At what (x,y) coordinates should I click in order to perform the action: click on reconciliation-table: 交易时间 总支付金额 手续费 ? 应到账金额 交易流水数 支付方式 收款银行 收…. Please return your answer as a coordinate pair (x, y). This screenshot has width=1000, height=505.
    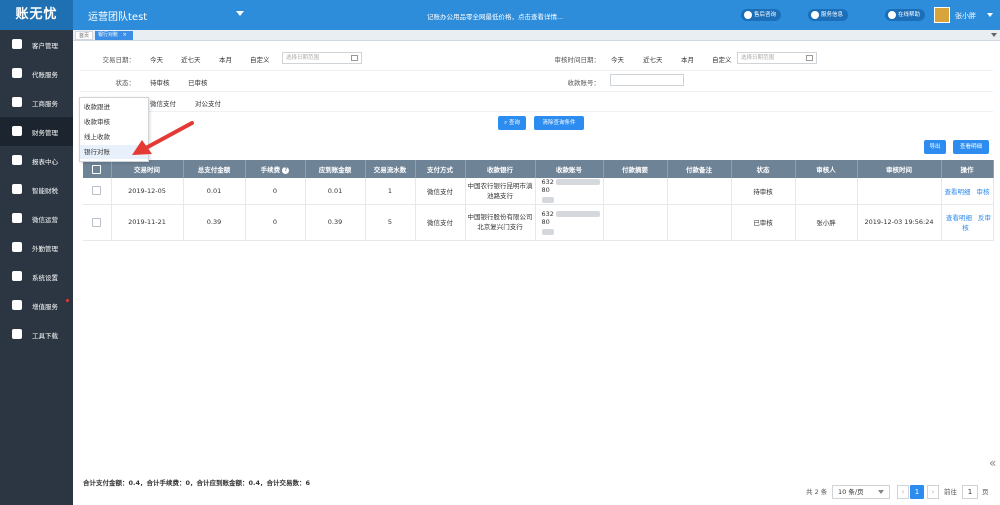
    Looking at the image, I should click on (538, 200).